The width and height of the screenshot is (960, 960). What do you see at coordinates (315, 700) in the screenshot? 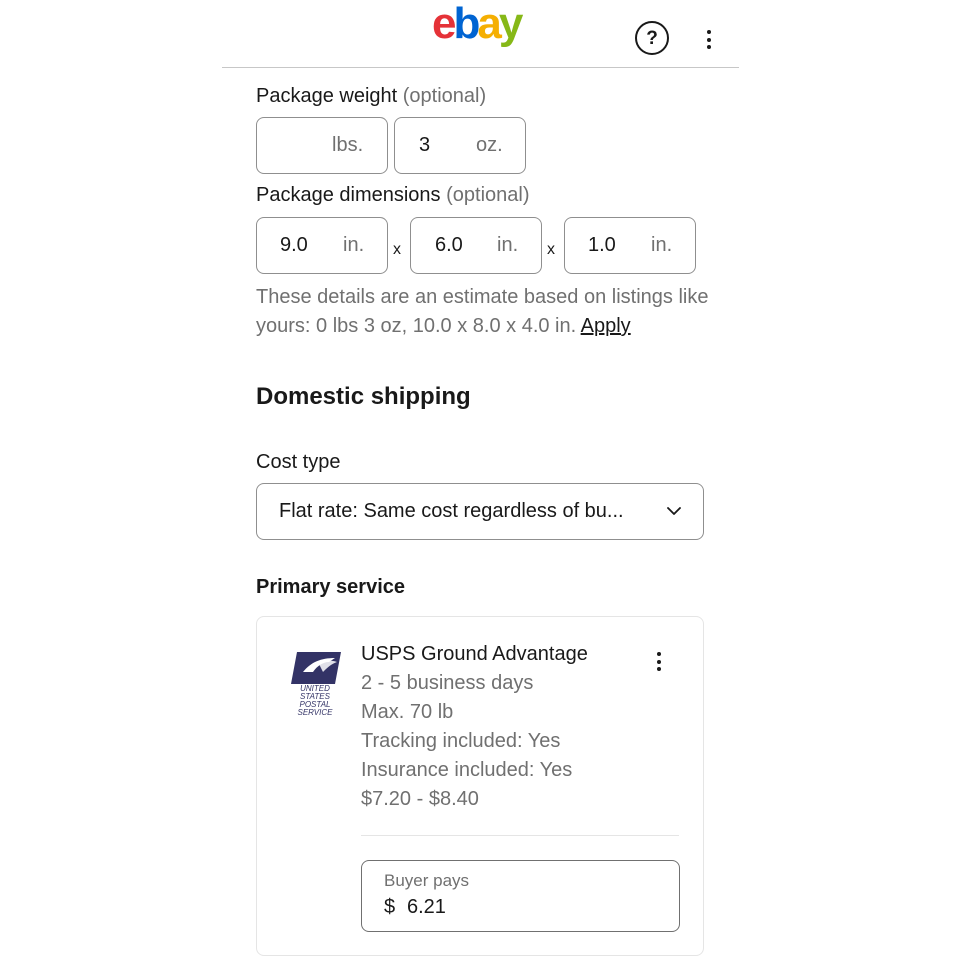
I see `usps-logo-text: UNITED STATES POSTAL SERVICE` at bounding box center [315, 700].